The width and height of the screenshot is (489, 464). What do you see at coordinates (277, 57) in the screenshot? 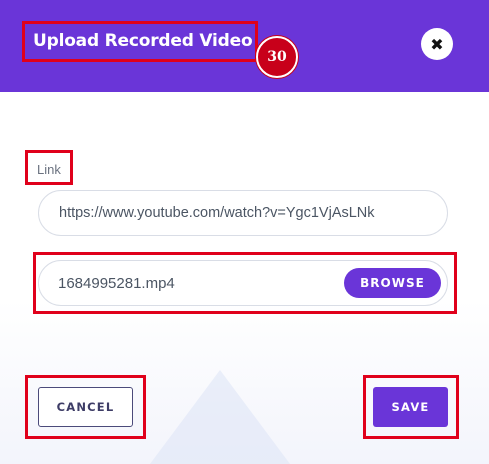
I see `step-badge: 30` at bounding box center [277, 57].